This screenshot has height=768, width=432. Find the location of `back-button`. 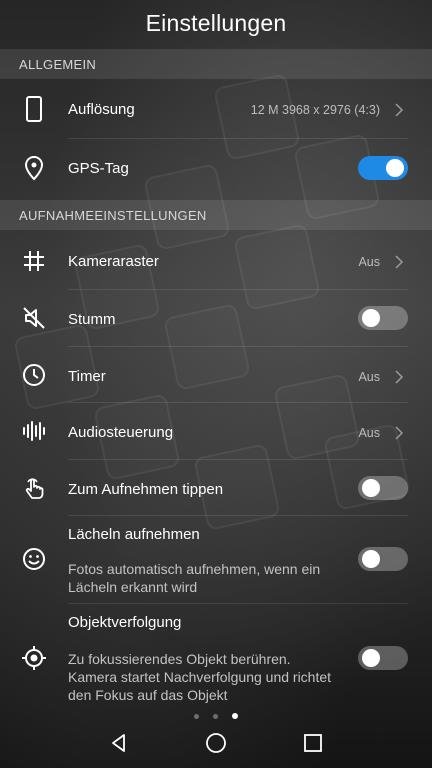

back-button is located at coordinates (119, 743).